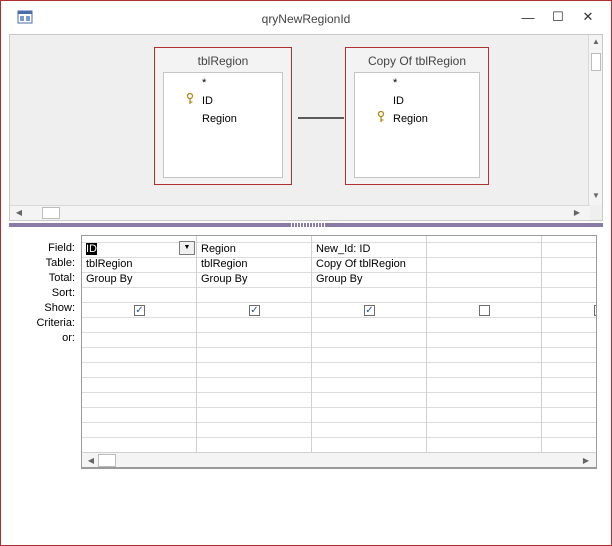 This screenshot has width=612, height=546. Describe the element at coordinates (528, 17) in the screenshot. I see `minimize-button: —` at that location.